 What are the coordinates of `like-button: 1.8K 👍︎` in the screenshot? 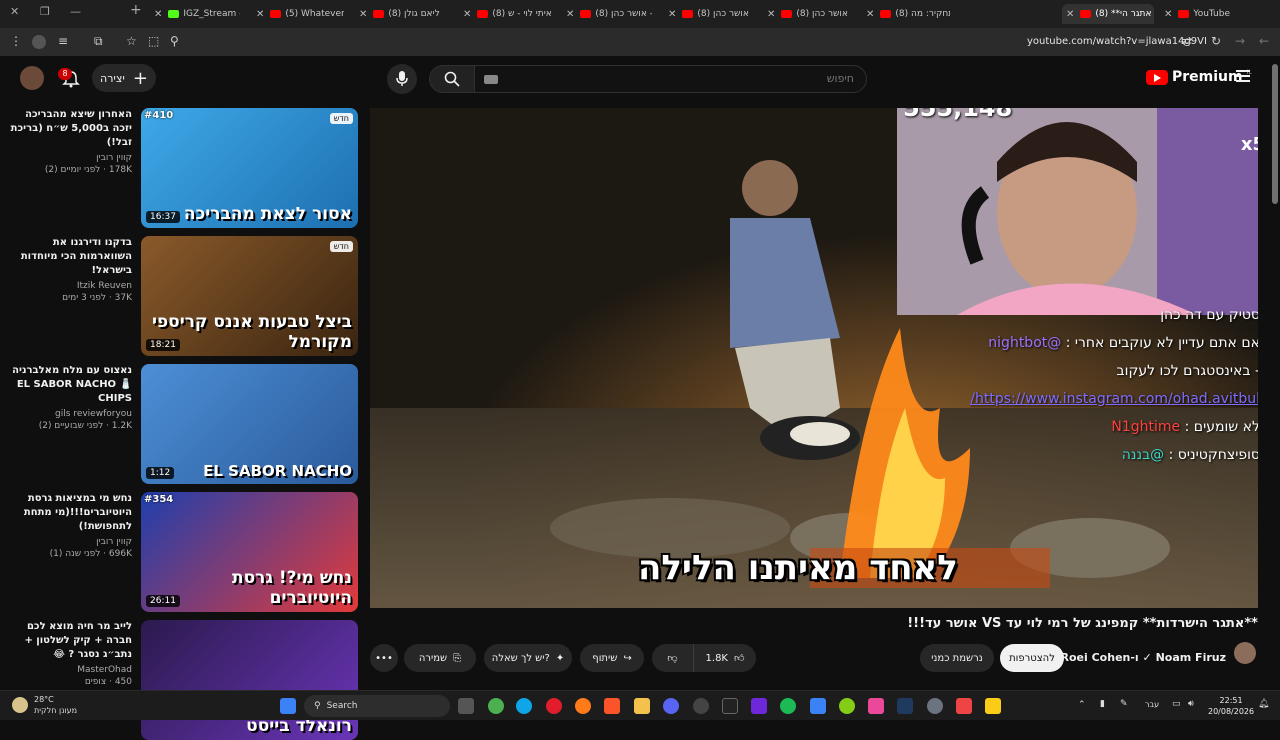 It's located at (725, 658).